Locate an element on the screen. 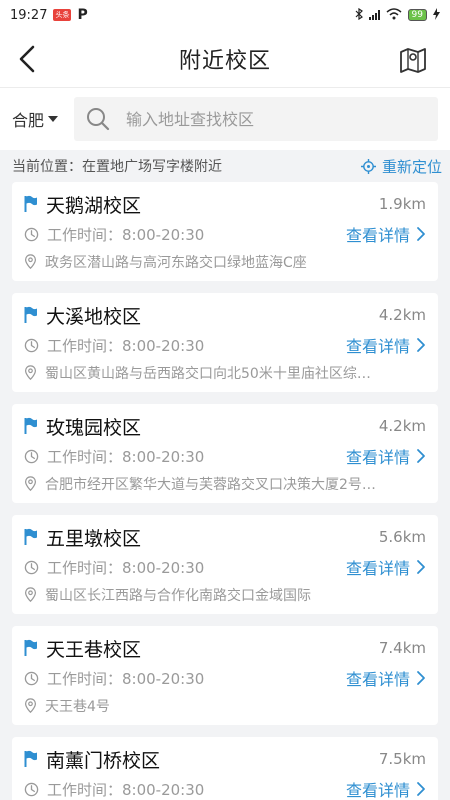 The image size is (450, 800). parking-app-badge: P is located at coordinates (82, 15).